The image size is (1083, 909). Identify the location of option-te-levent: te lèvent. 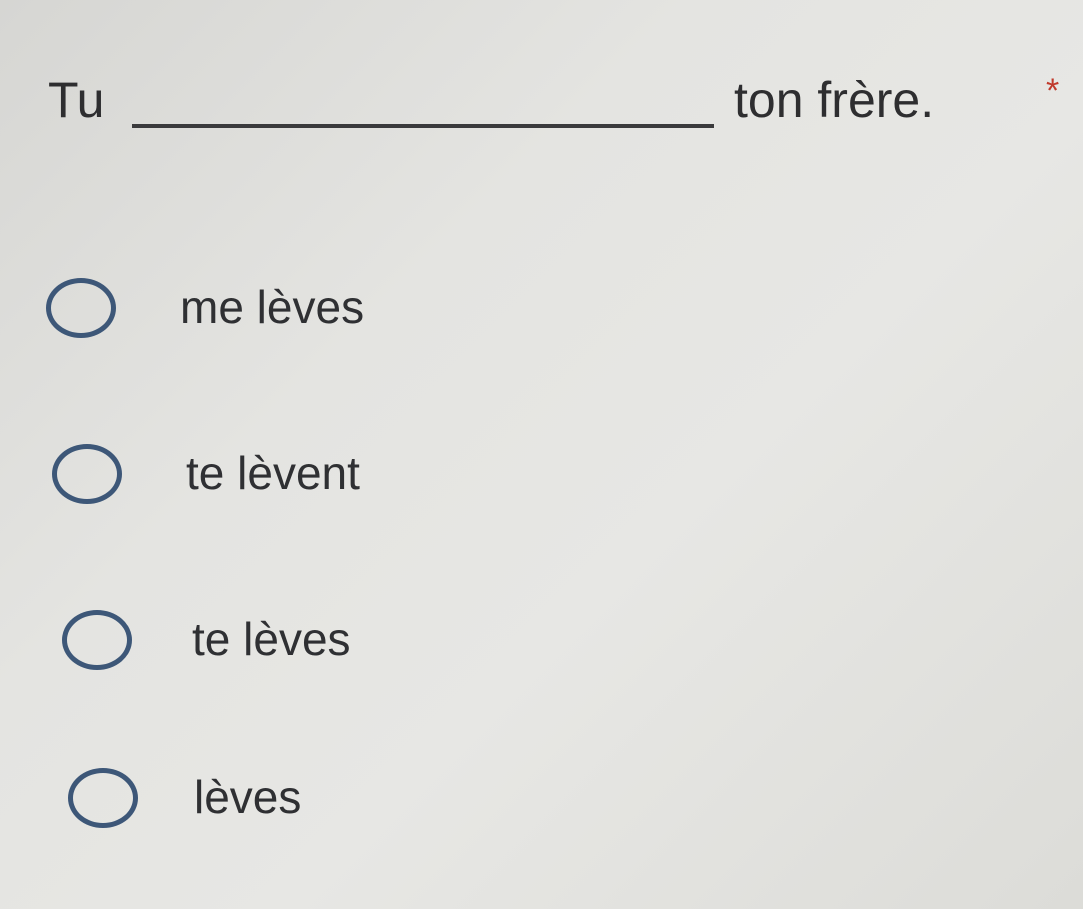
(352, 478).